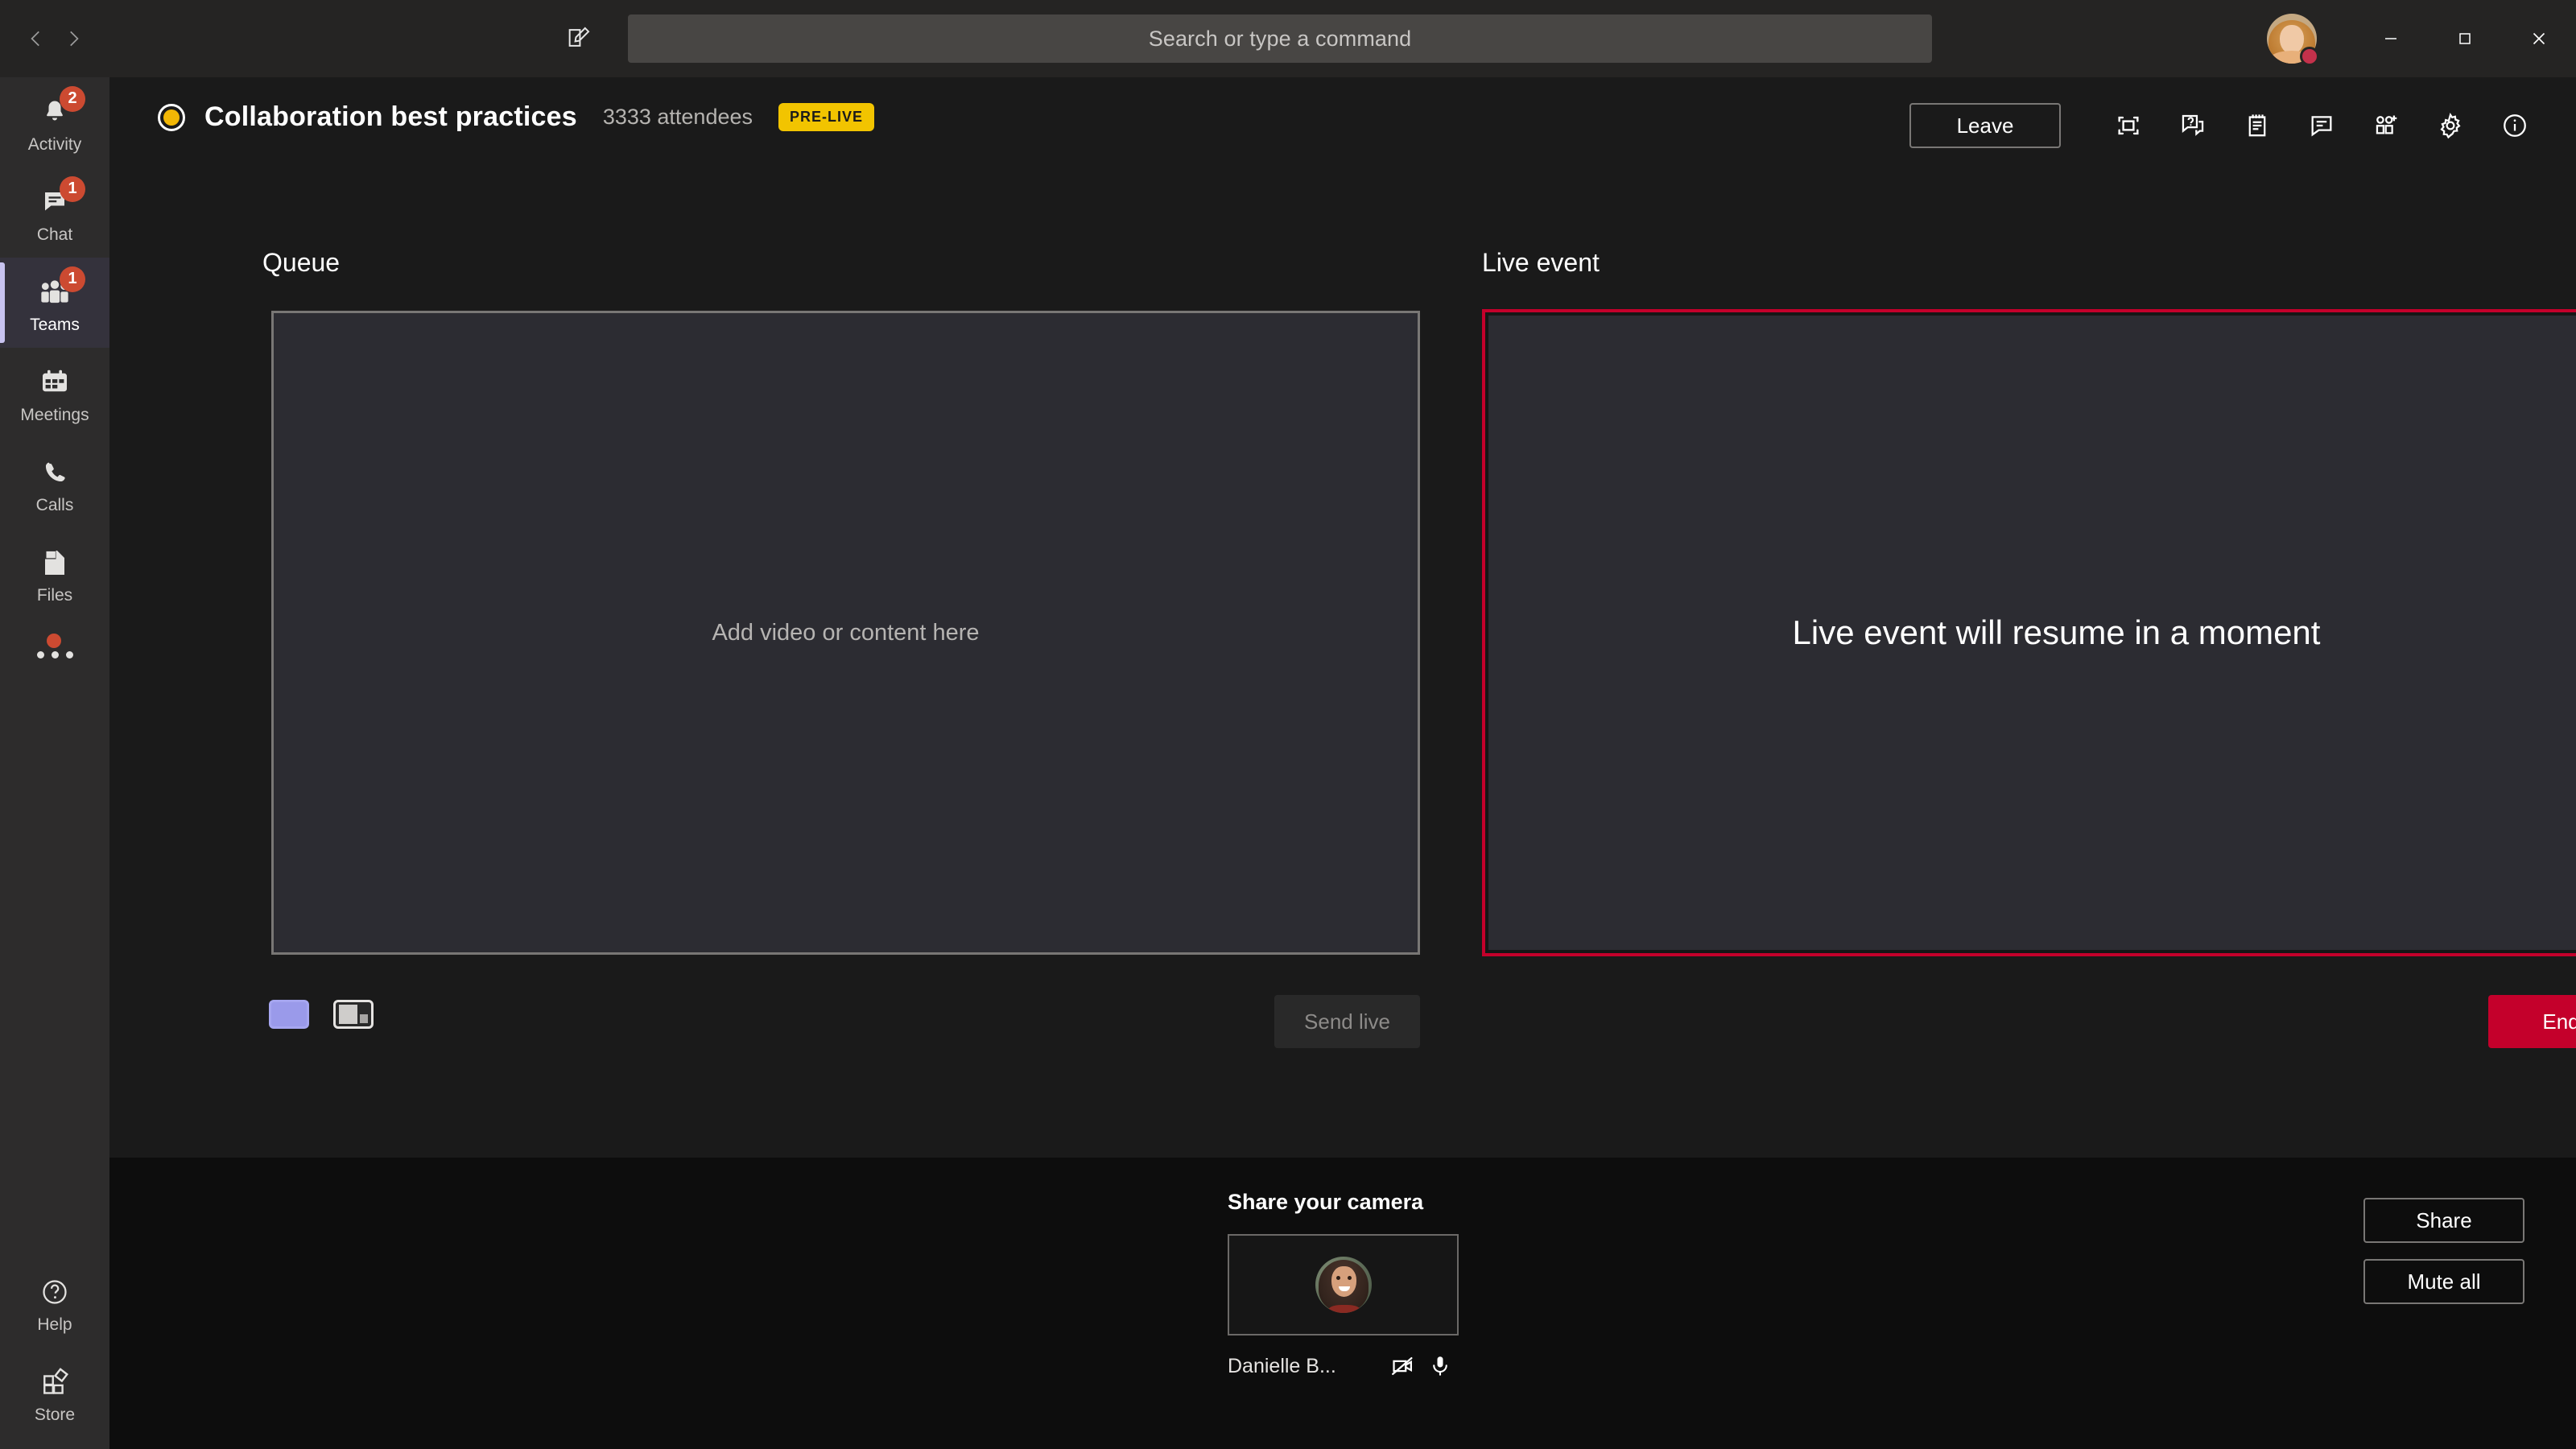  I want to click on layout-selector, so click(321, 1014).